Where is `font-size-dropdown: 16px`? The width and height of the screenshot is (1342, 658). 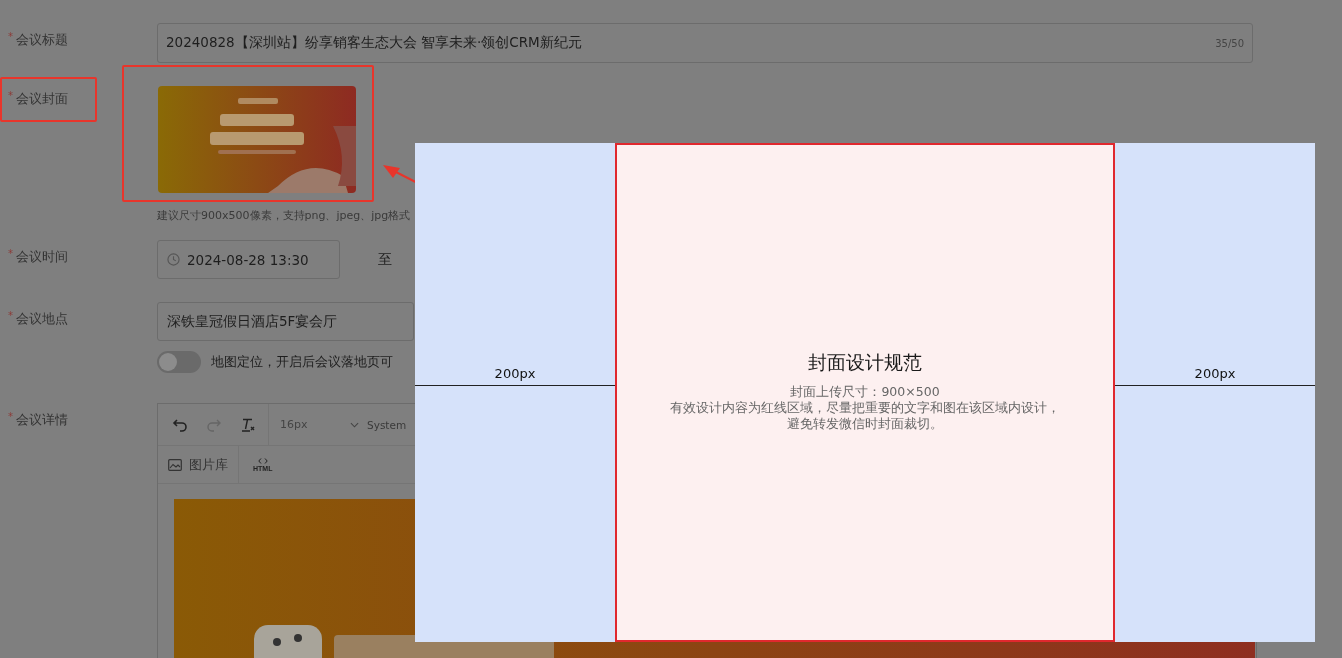
font-size-dropdown: 16px is located at coordinates (303, 424).